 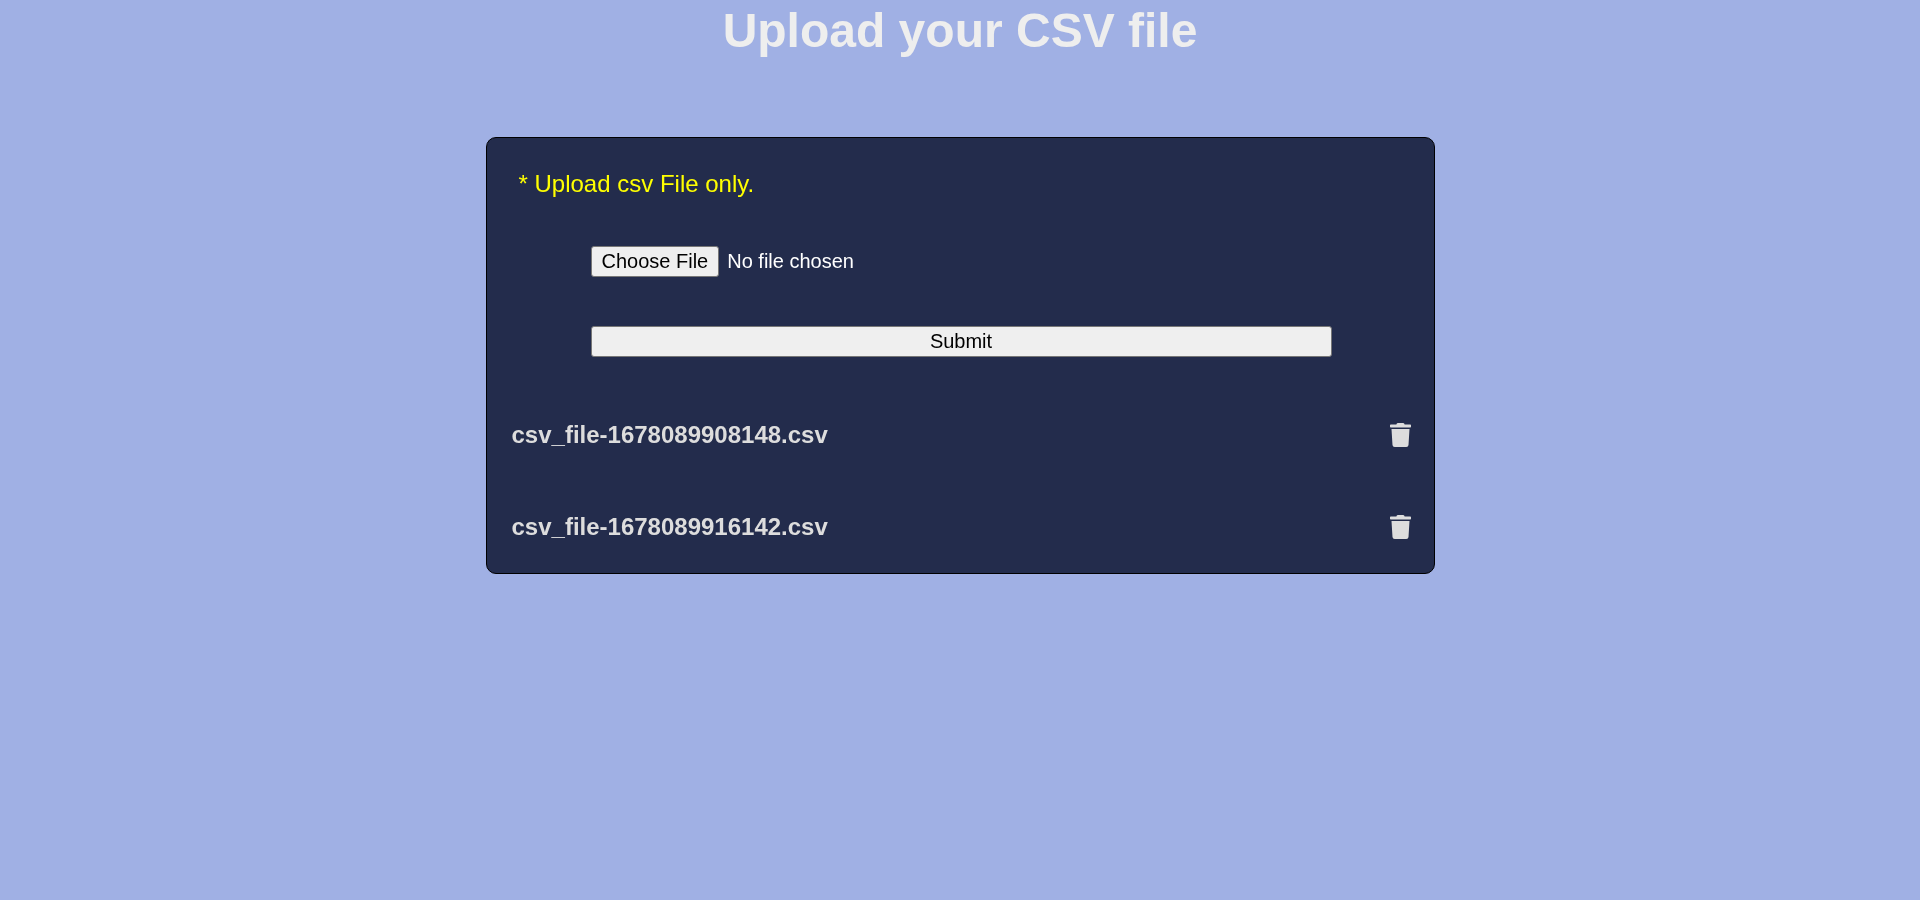 What do you see at coordinates (961, 341) in the screenshot?
I see `submit-button: Submit` at bounding box center [961, 341].